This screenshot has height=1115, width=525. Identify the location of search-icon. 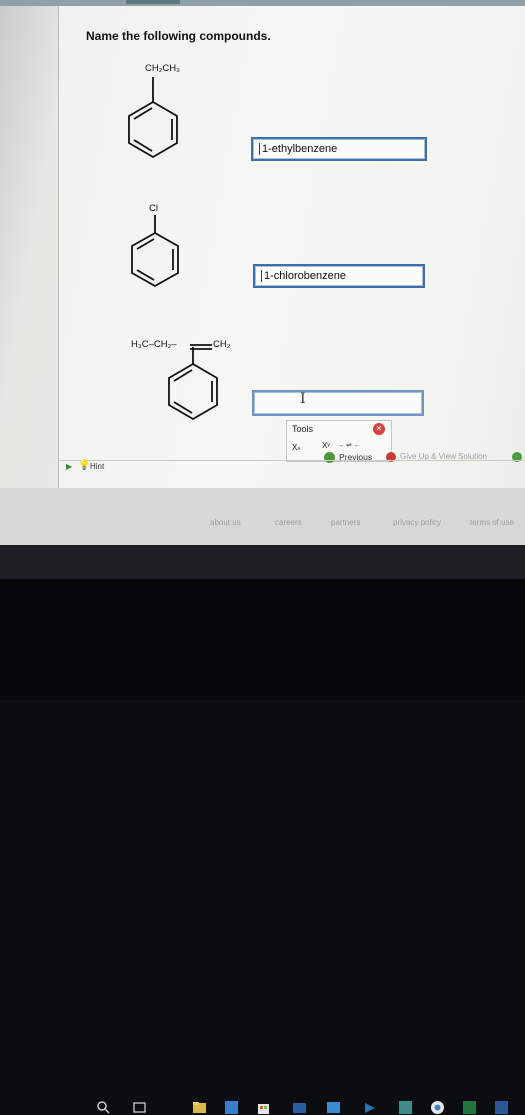
(103, 1107).